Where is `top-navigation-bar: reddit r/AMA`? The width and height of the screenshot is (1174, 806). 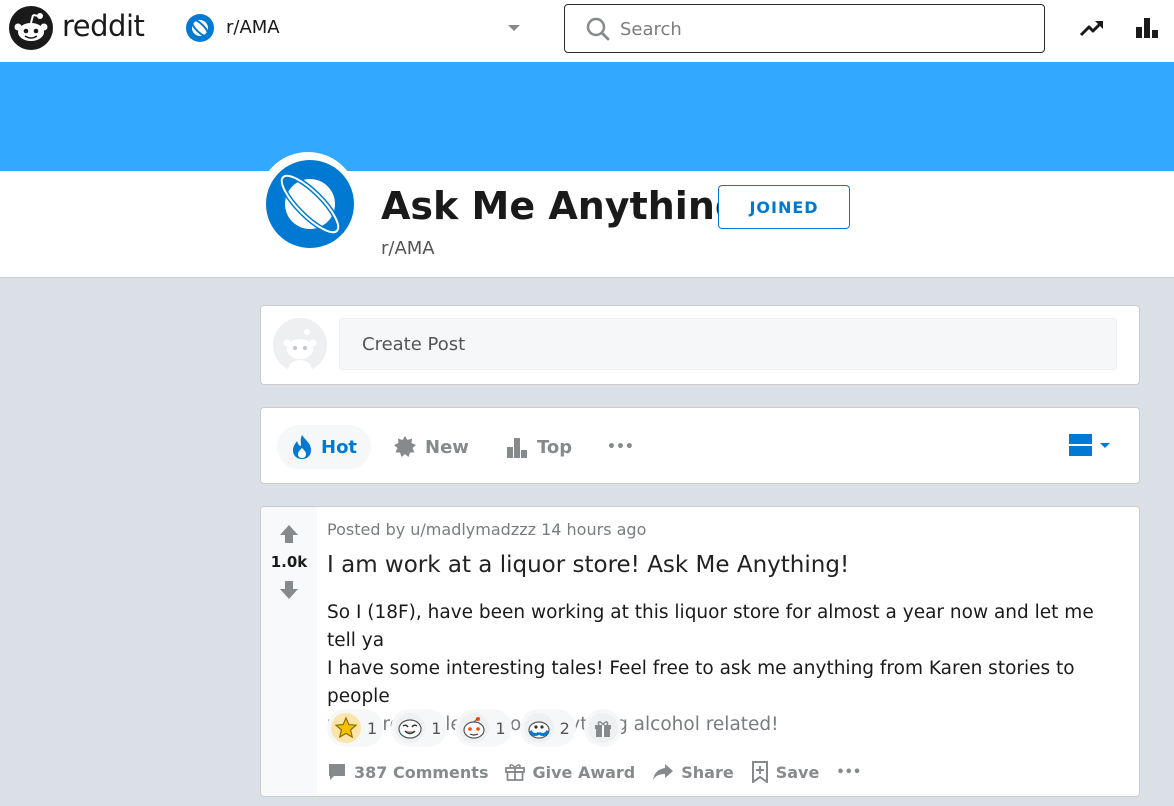
top-navigation-bar: reddit r/AMA is located at coordinates (587, 31).